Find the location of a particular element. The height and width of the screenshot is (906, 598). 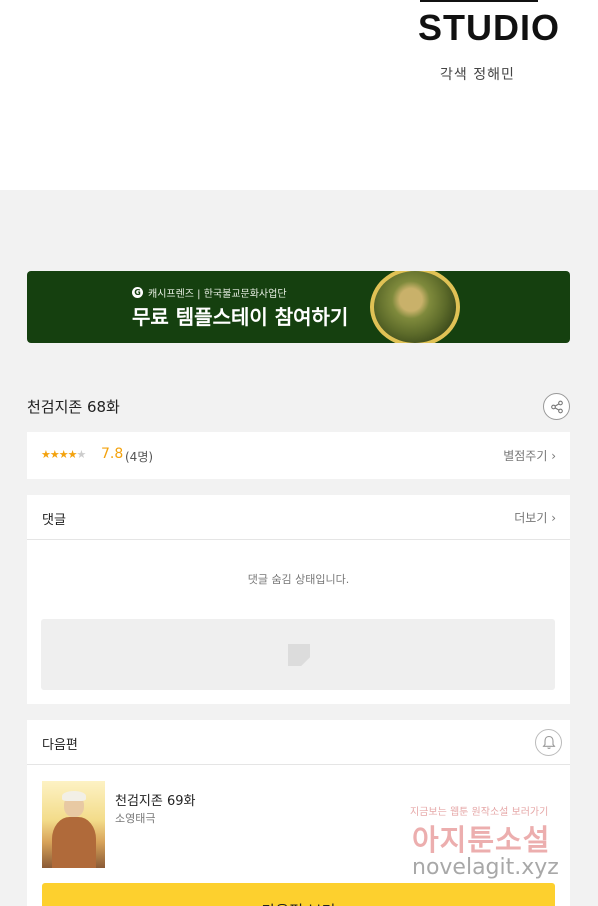

temple-image is located at coordinates (415, 307).